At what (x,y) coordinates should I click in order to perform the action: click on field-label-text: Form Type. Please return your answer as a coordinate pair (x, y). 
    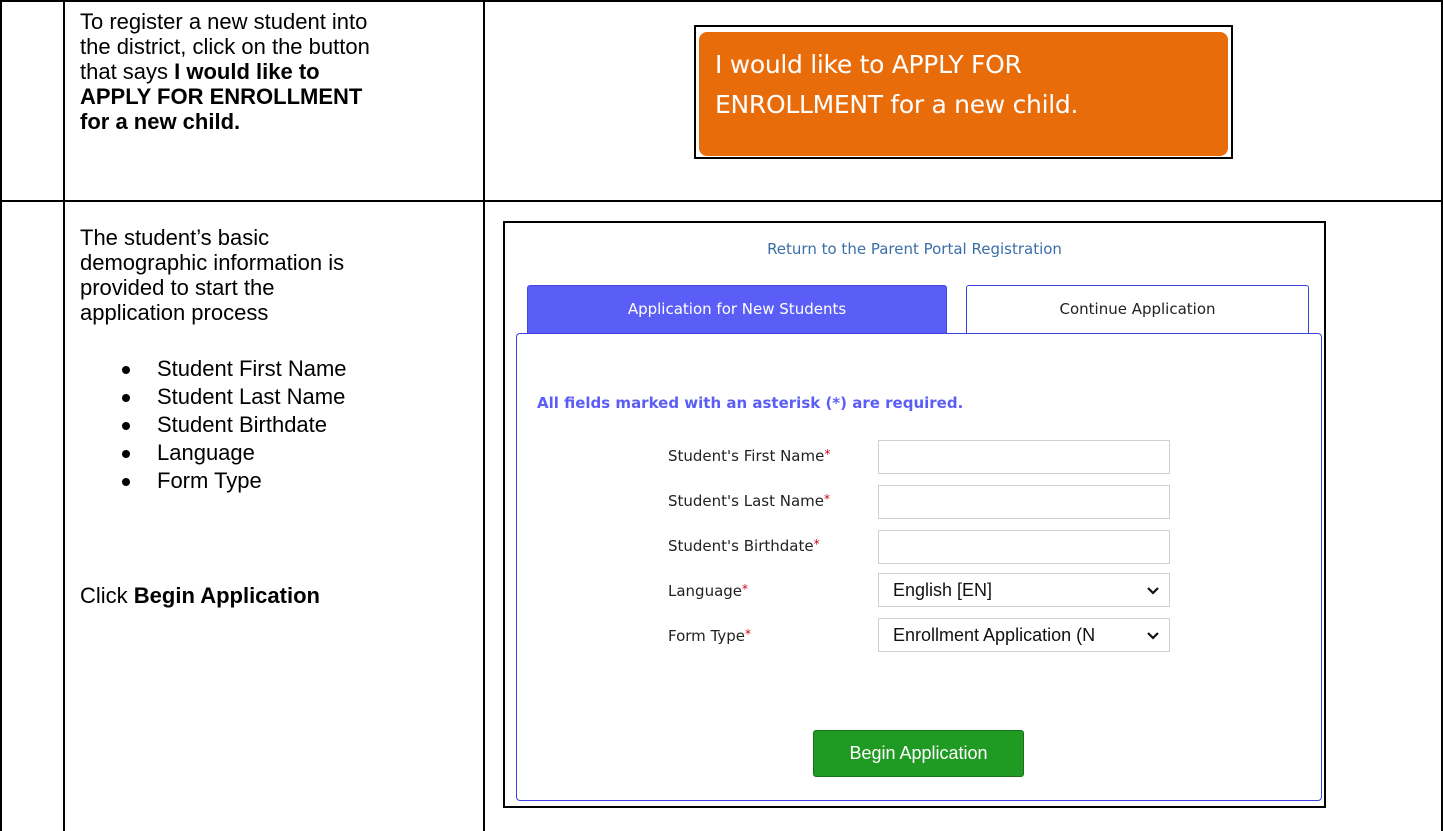
    Looking at the image, I should click on (707, 636).